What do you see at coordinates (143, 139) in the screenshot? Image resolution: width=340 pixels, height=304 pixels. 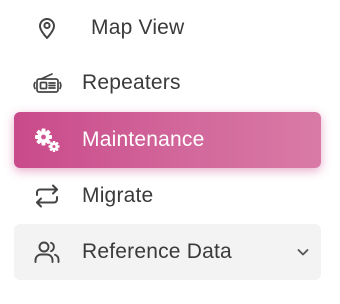 I see `sidebar-item-label: Maintenance` at bounding box center [143, 139].